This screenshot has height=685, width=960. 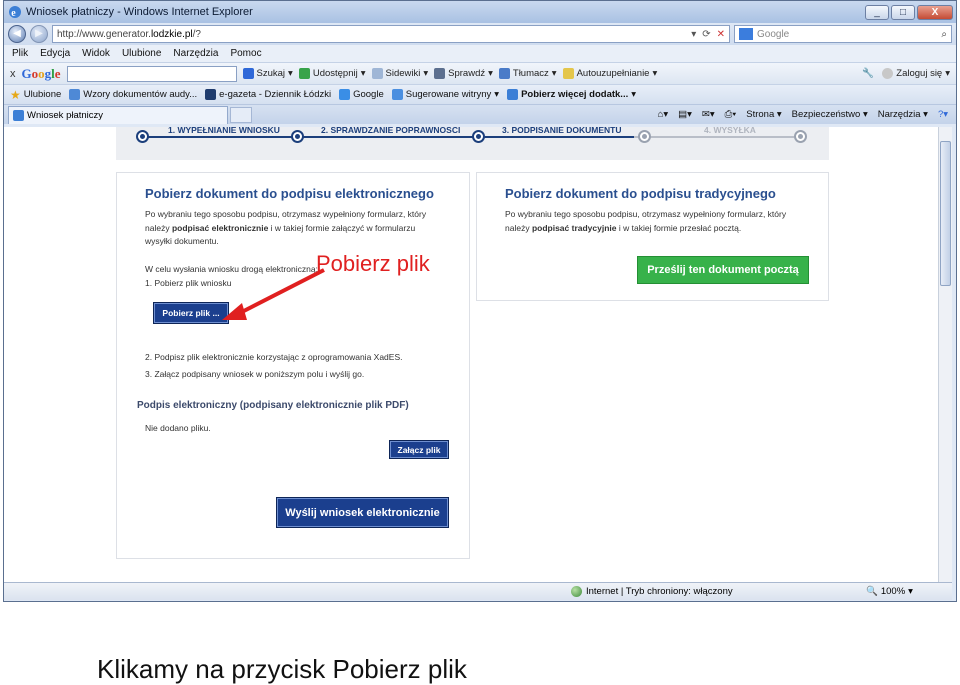 I want to click on step-1-dot, so click(x=142, y=136).